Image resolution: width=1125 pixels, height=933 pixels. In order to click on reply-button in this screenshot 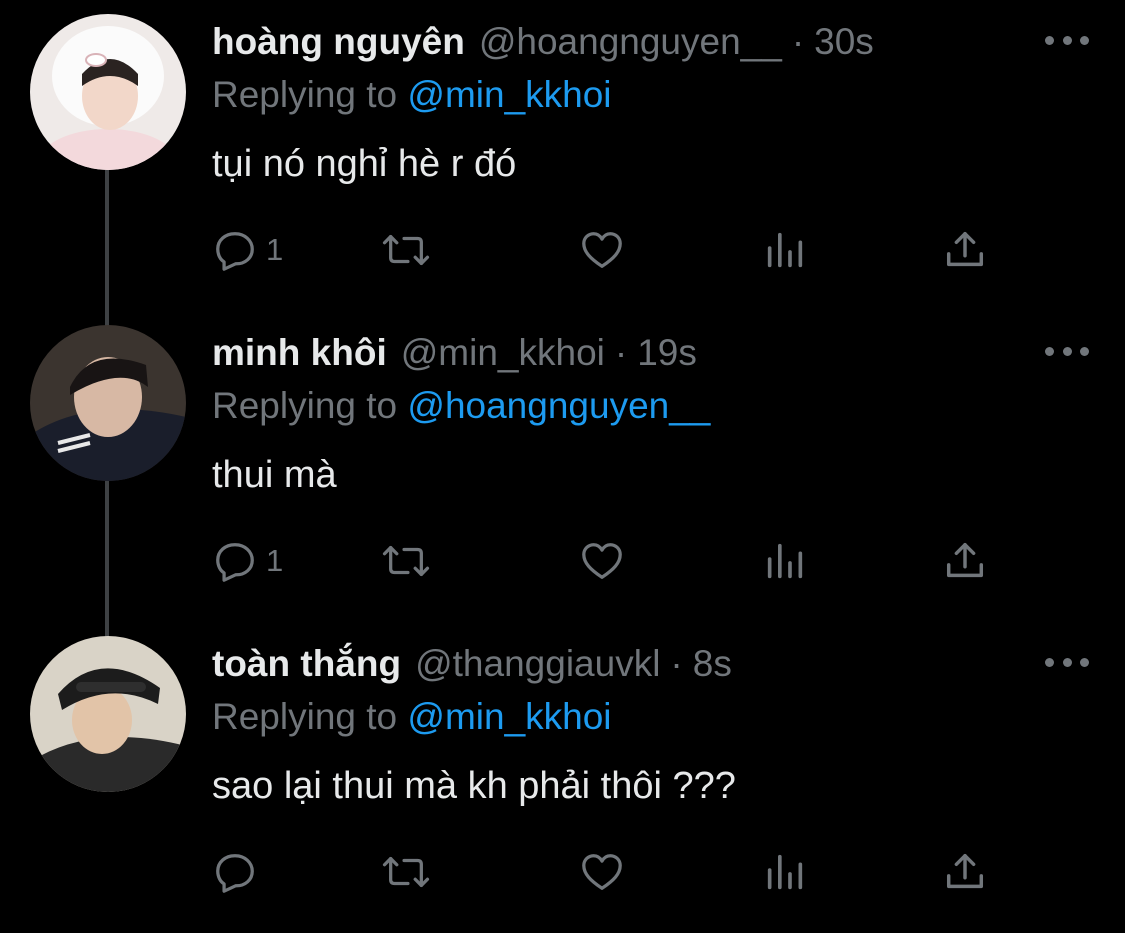, I will do `click(239, 872)`.